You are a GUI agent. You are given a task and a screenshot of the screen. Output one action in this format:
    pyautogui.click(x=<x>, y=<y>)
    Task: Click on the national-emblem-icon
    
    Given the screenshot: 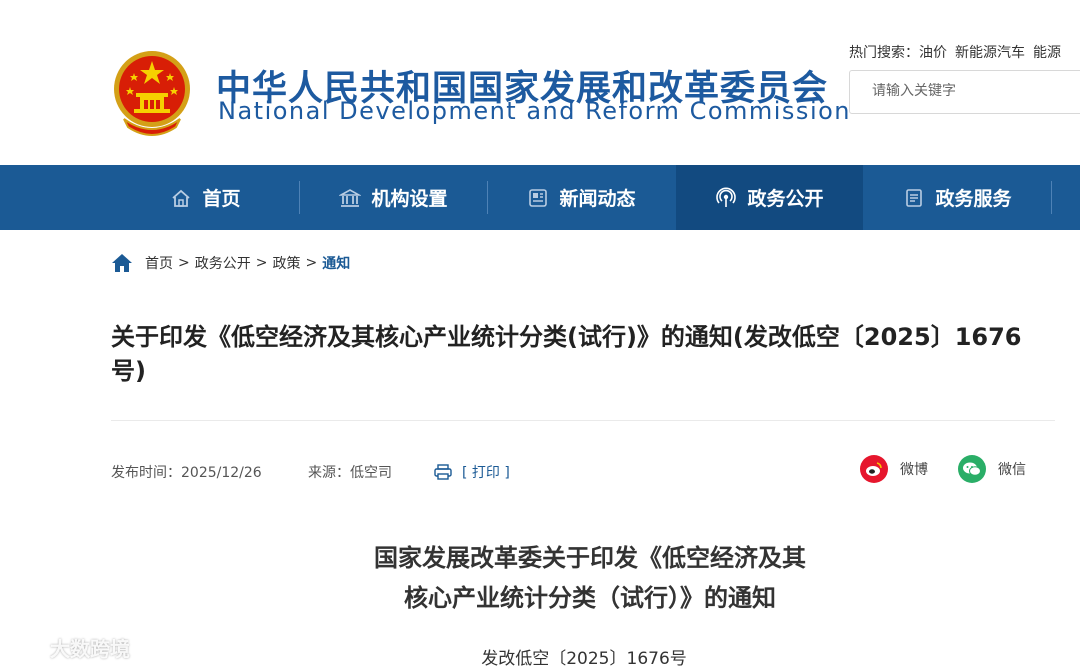 What is the action you would take?
    pyautogui.click(x=152, y=93)
    